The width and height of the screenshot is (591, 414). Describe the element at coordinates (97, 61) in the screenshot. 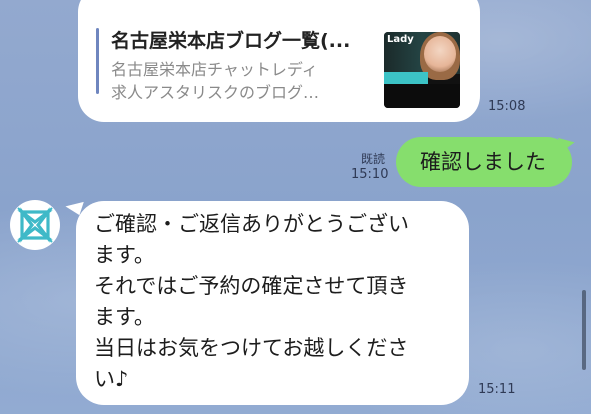

I see `link-accent-bar` at that location.